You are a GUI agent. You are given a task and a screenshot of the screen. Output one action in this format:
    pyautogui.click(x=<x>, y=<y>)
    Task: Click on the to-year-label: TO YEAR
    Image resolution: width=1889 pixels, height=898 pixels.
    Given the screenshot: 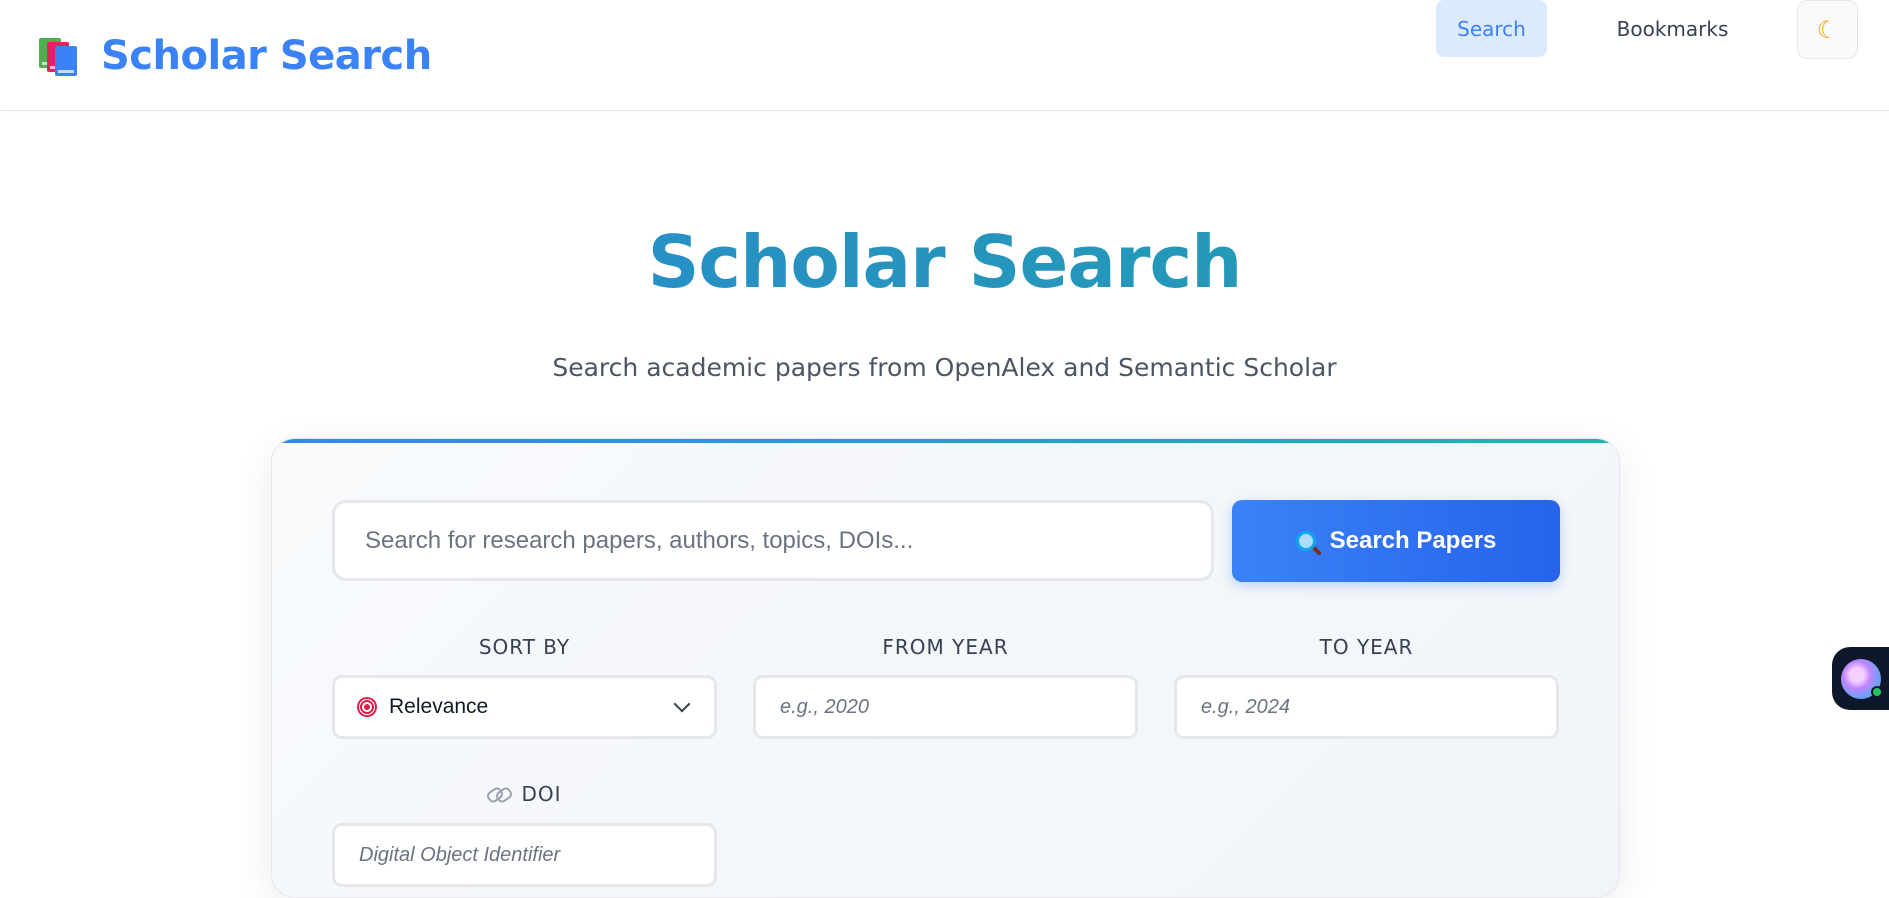 What is the action you would take?
    pyautogui.click(x=1366, y=647)
    